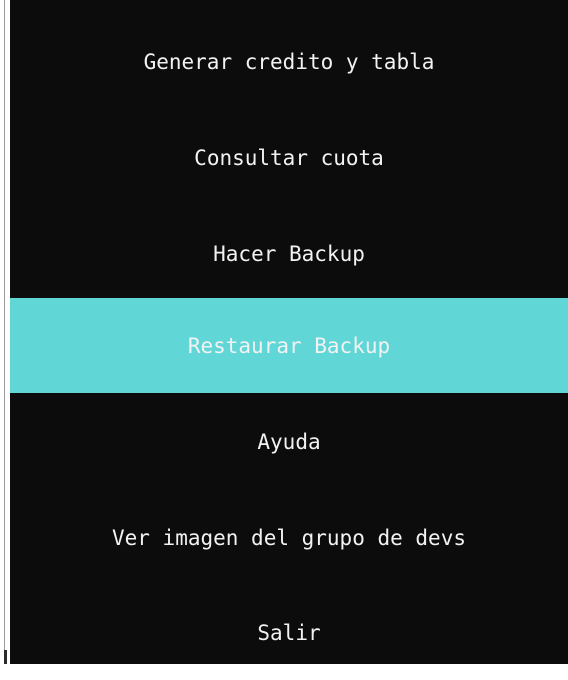 This screenshot has height=680, width=568. I want to click on menu-item-ayuda: Ayuda, so click(289, 441).